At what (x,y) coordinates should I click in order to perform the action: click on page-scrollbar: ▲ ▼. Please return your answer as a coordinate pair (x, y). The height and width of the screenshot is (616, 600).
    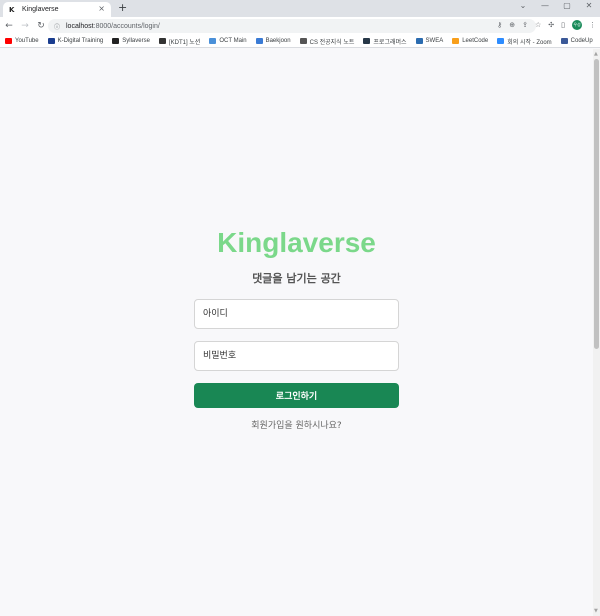
    Looking at the image, I should click on (596, 332).